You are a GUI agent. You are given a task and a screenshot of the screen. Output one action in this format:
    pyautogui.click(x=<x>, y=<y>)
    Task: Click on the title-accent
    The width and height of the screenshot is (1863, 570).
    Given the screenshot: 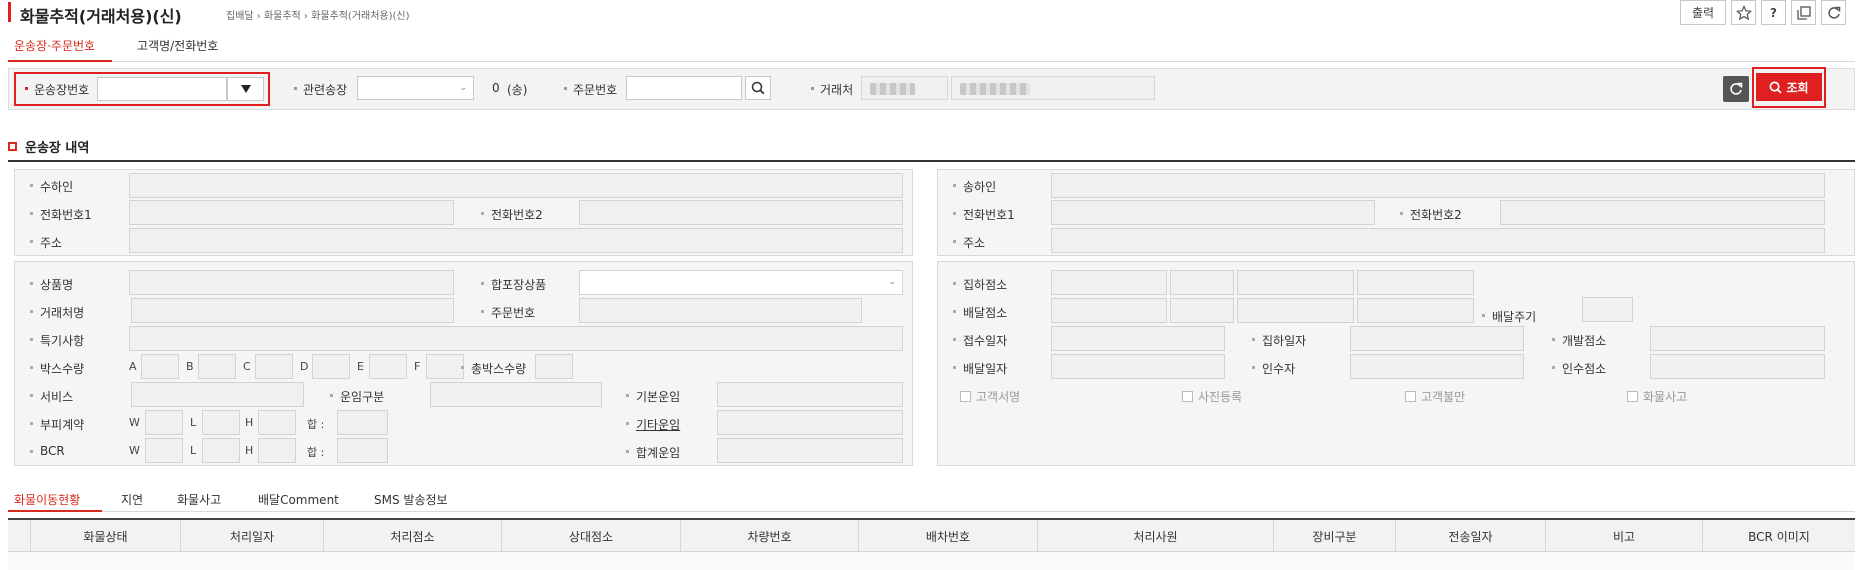 What is the action you would take?
    pyautogui.click(x=9, y=12)
    